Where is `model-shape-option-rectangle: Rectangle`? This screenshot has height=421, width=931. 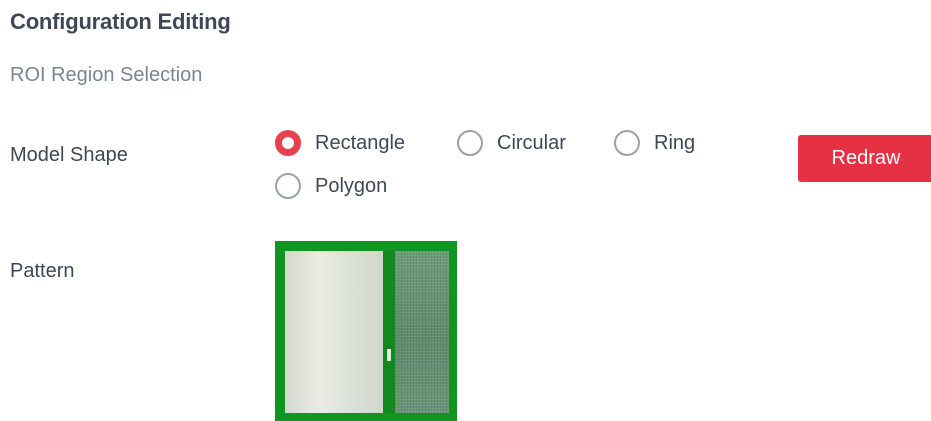 model-shape-option-rectangle: Rectangle is located at coordinates (340, 143).